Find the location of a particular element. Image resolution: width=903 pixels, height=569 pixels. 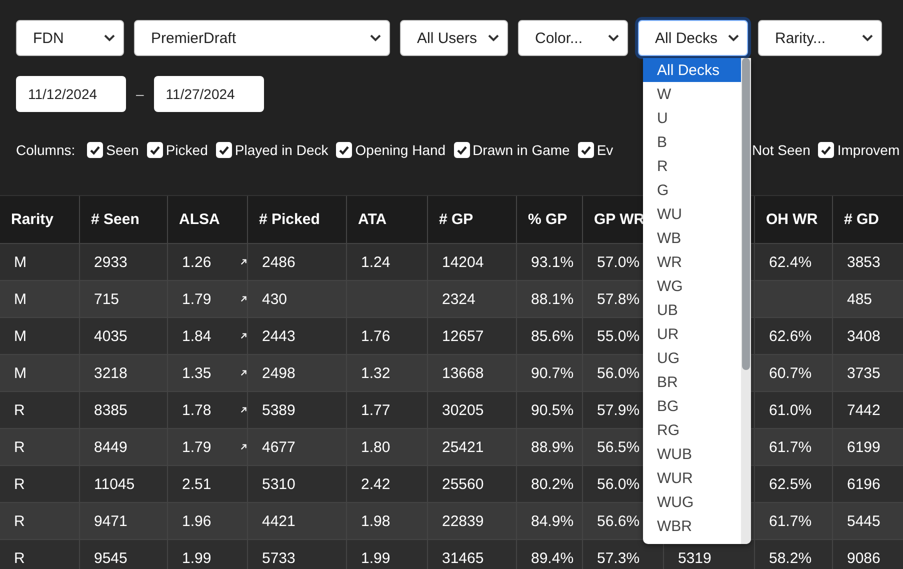

table-cell: 2324 is located at coordinates (459, 299).